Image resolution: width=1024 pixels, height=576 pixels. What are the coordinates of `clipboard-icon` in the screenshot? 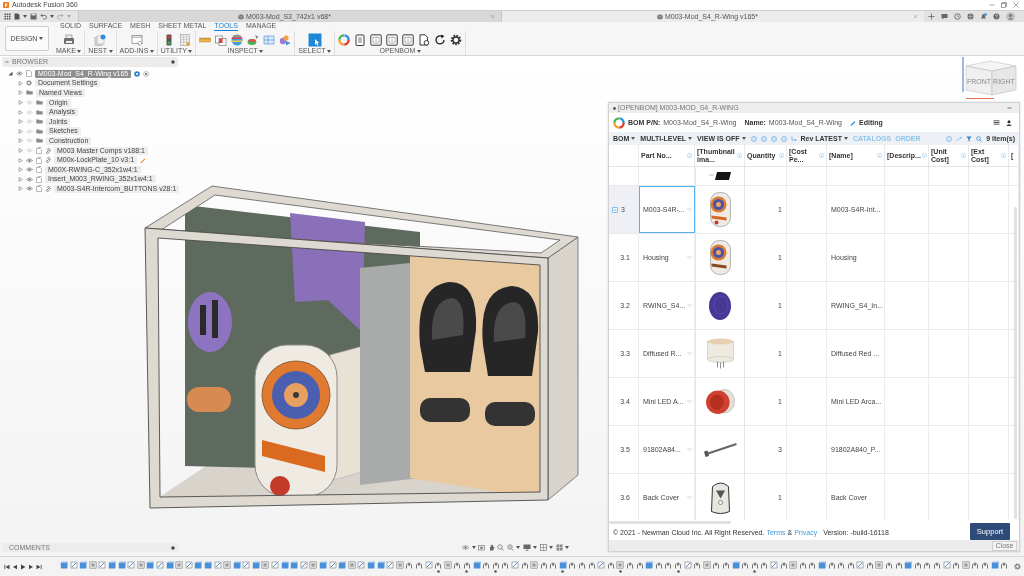 It's located at (360, 39).